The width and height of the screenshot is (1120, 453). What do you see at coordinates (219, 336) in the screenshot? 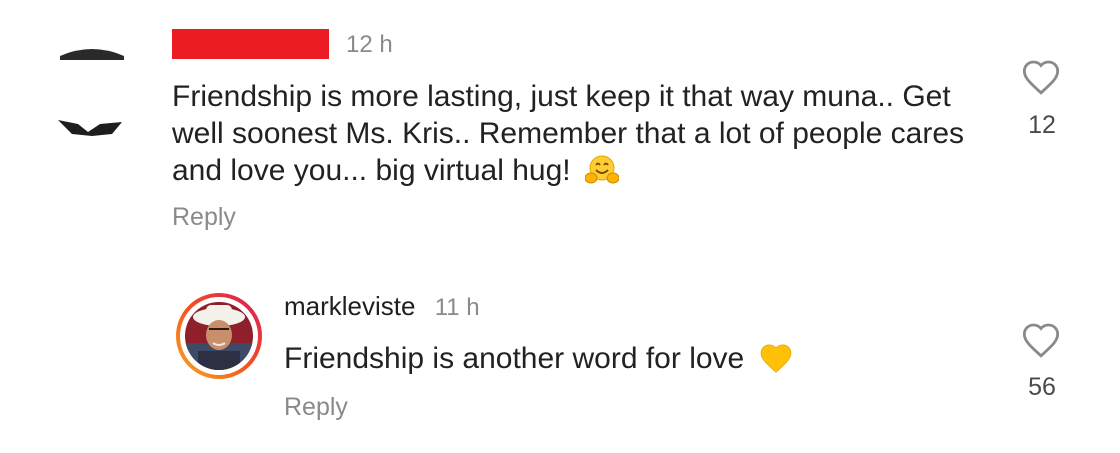
I see `user-avatar` at bounding box center [219, 336].